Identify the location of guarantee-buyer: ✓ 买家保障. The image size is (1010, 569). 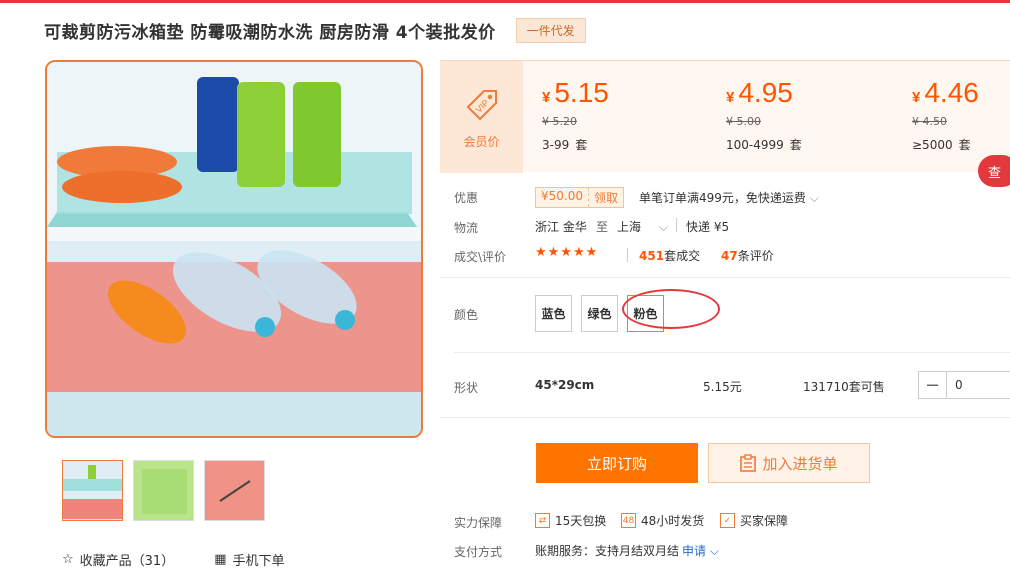
(754, 520).